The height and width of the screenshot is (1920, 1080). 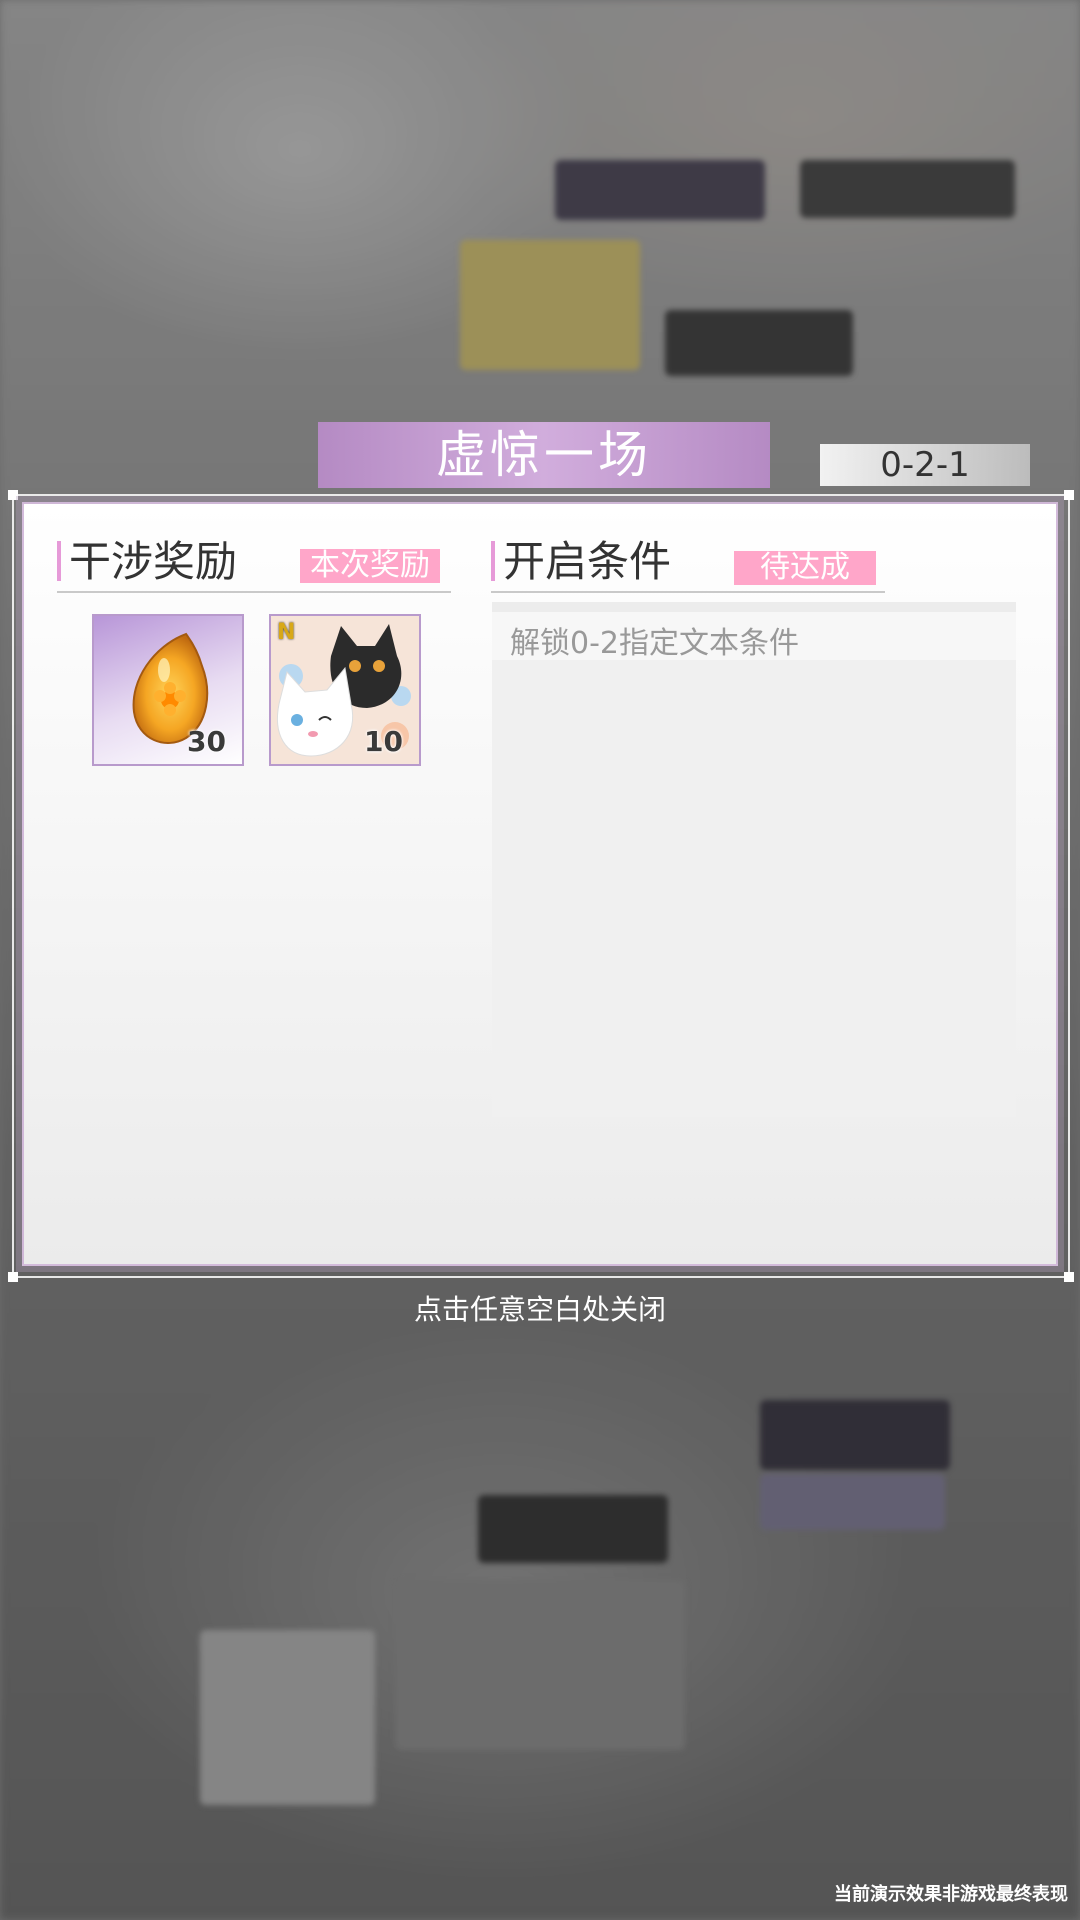 What do you see at coordinates (925, 465) in the screenshot?
I see `stage-code-badge: 0-2-1` at bounding box center [925, 465].